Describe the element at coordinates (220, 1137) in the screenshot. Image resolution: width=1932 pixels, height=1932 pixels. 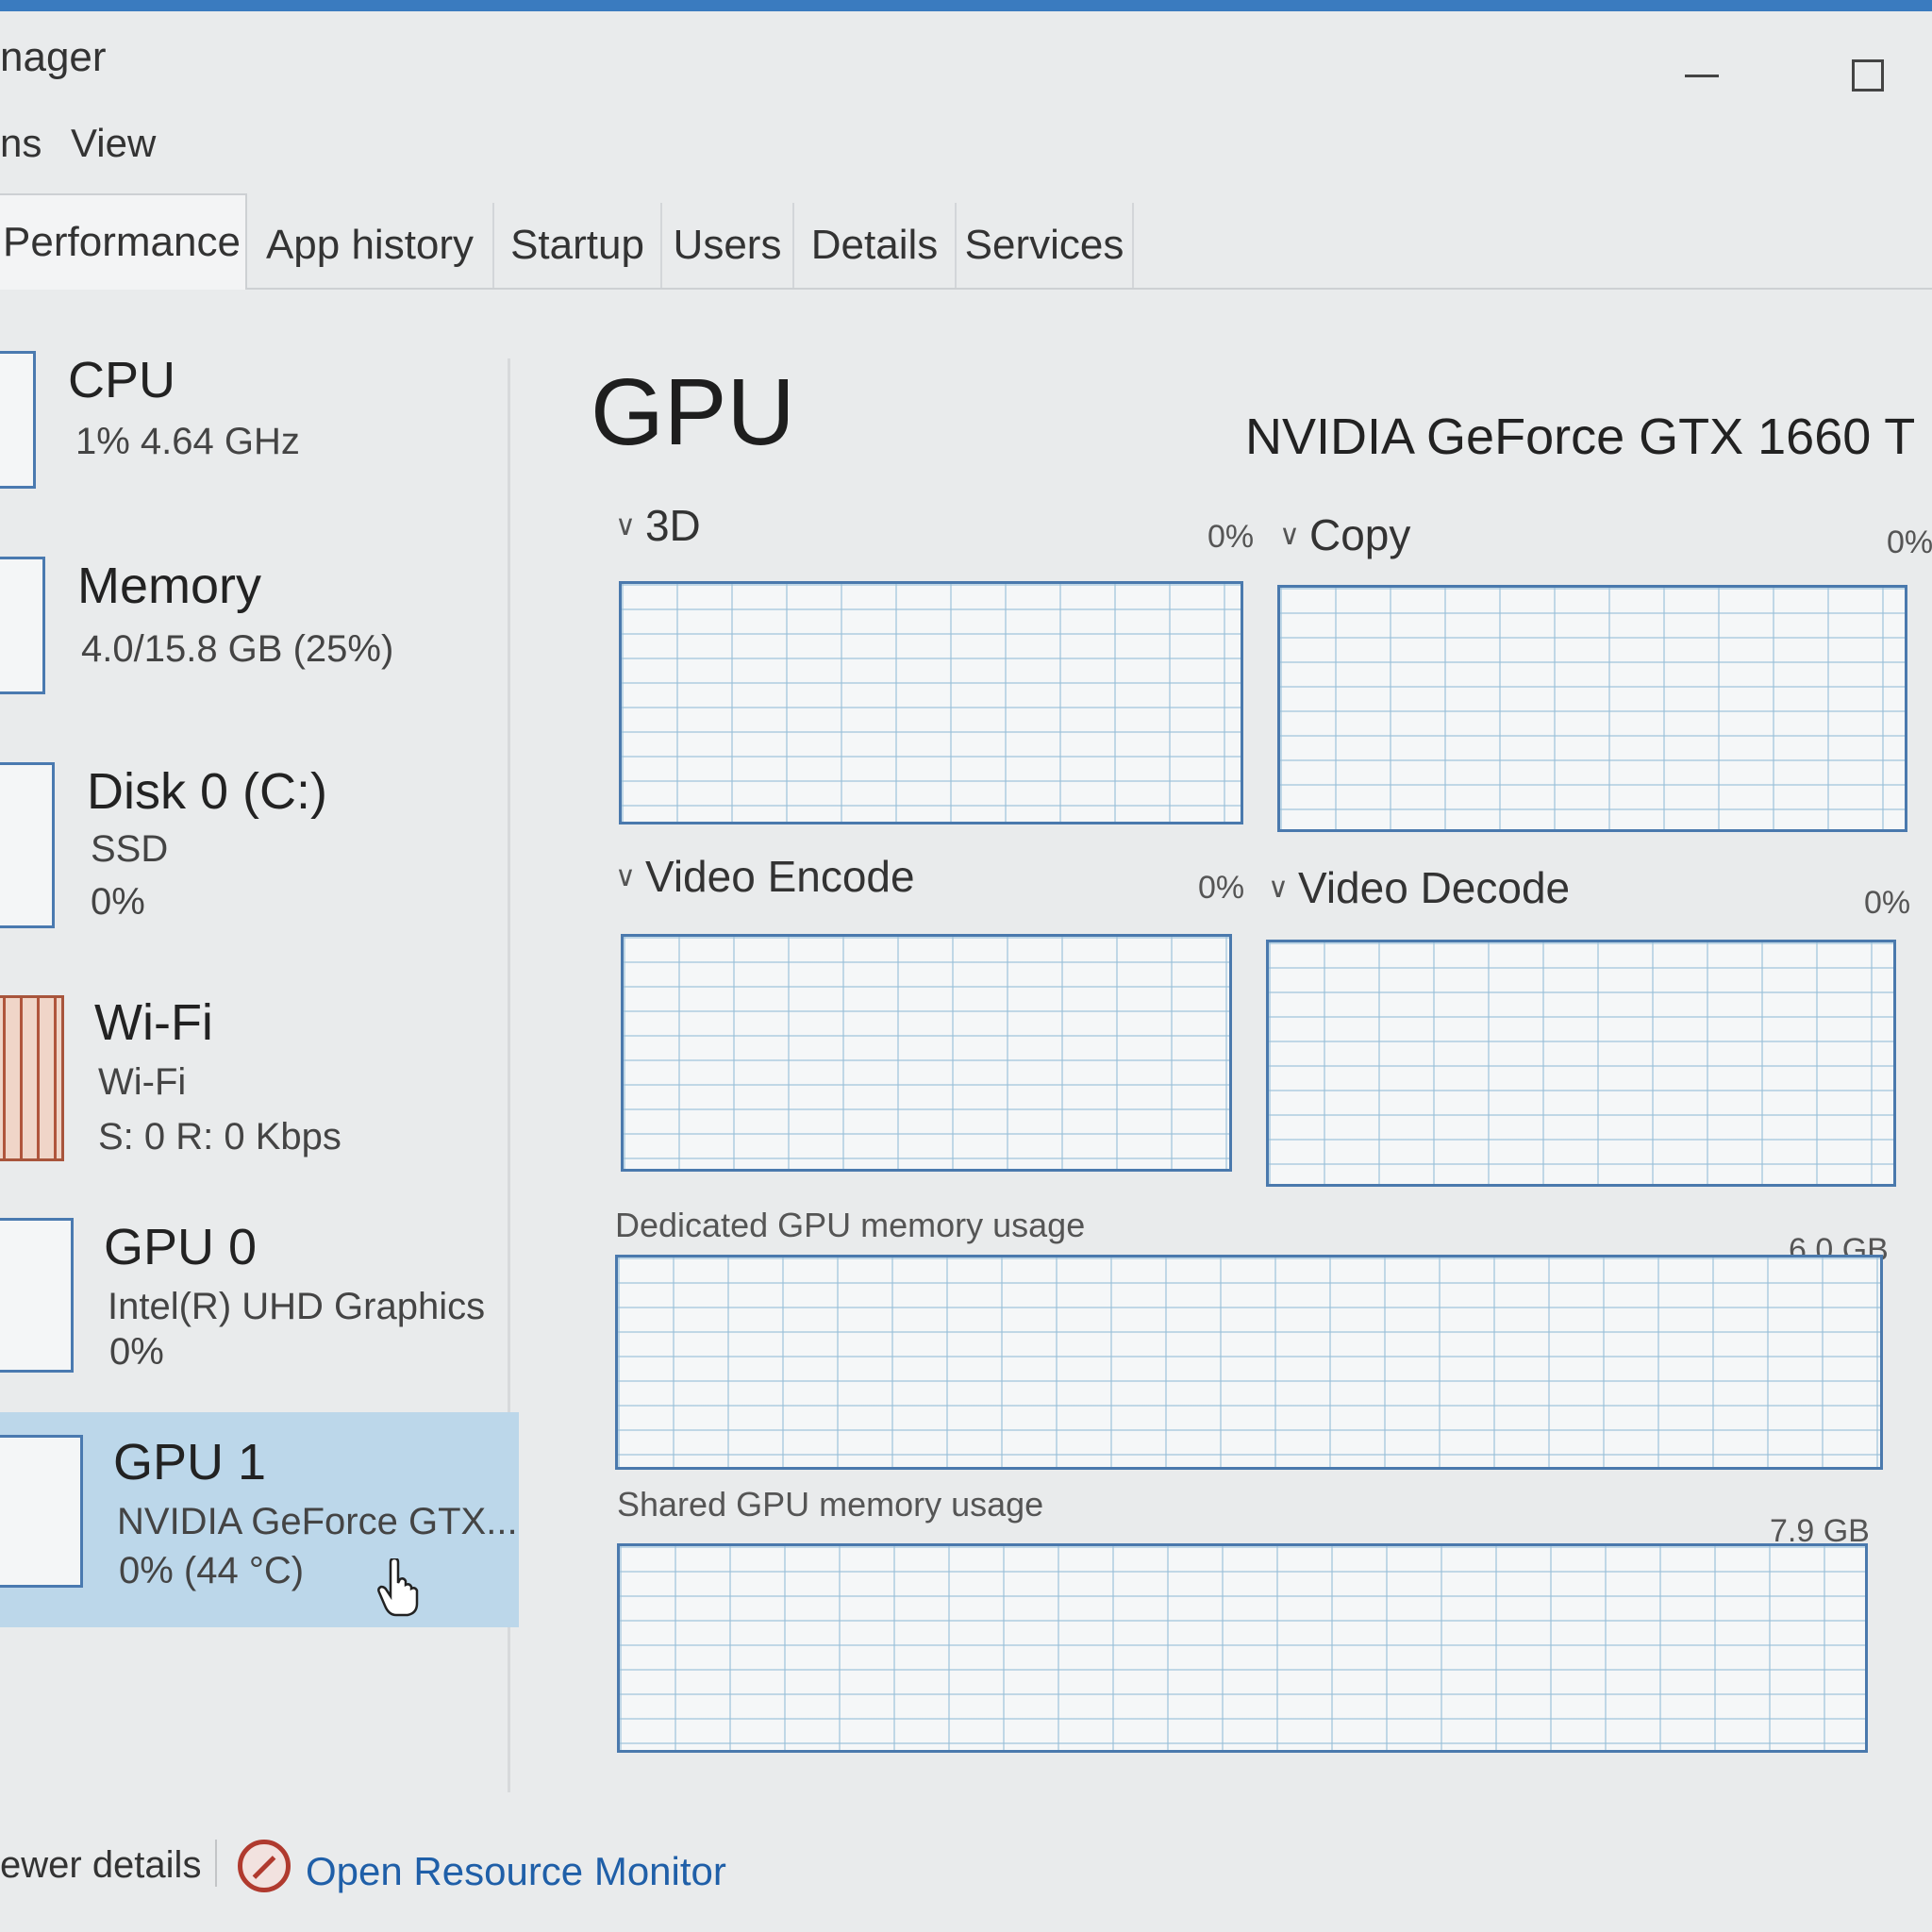
I see `sidebar-item-throughput: S: 0 R: 0 Kbps` at that location.